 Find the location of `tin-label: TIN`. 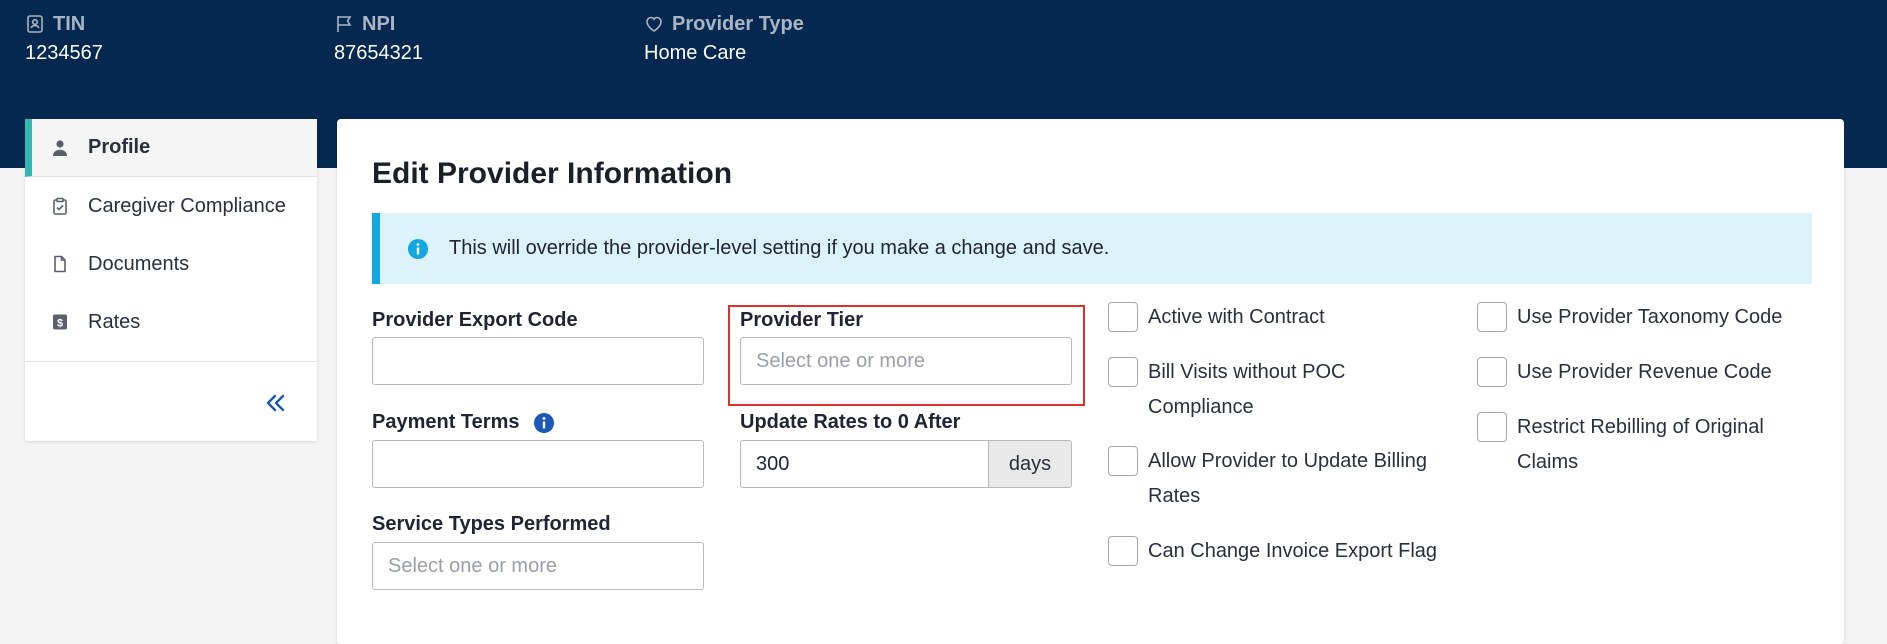

tin-label: TIN is located at coordinates (69, 23).